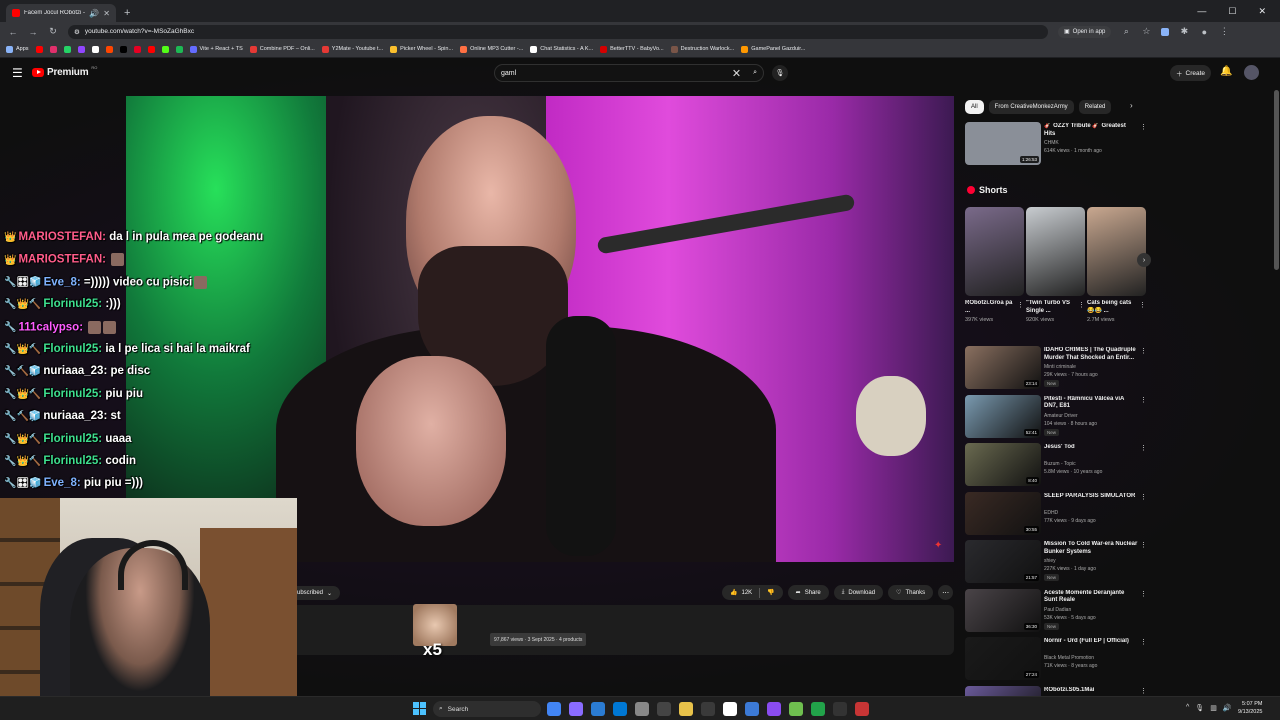 This screenshot has width=1280, height=720. What do you see at coordinates (1126, 31) in the screenshot?
I see `zoom-icon: ⌕` at bounding box center [1126, 31].